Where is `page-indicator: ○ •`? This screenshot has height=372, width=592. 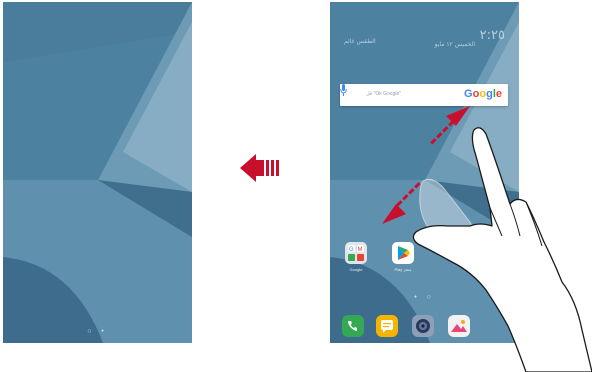
page-indicator: ○ • is located at coordinates (97, 331).